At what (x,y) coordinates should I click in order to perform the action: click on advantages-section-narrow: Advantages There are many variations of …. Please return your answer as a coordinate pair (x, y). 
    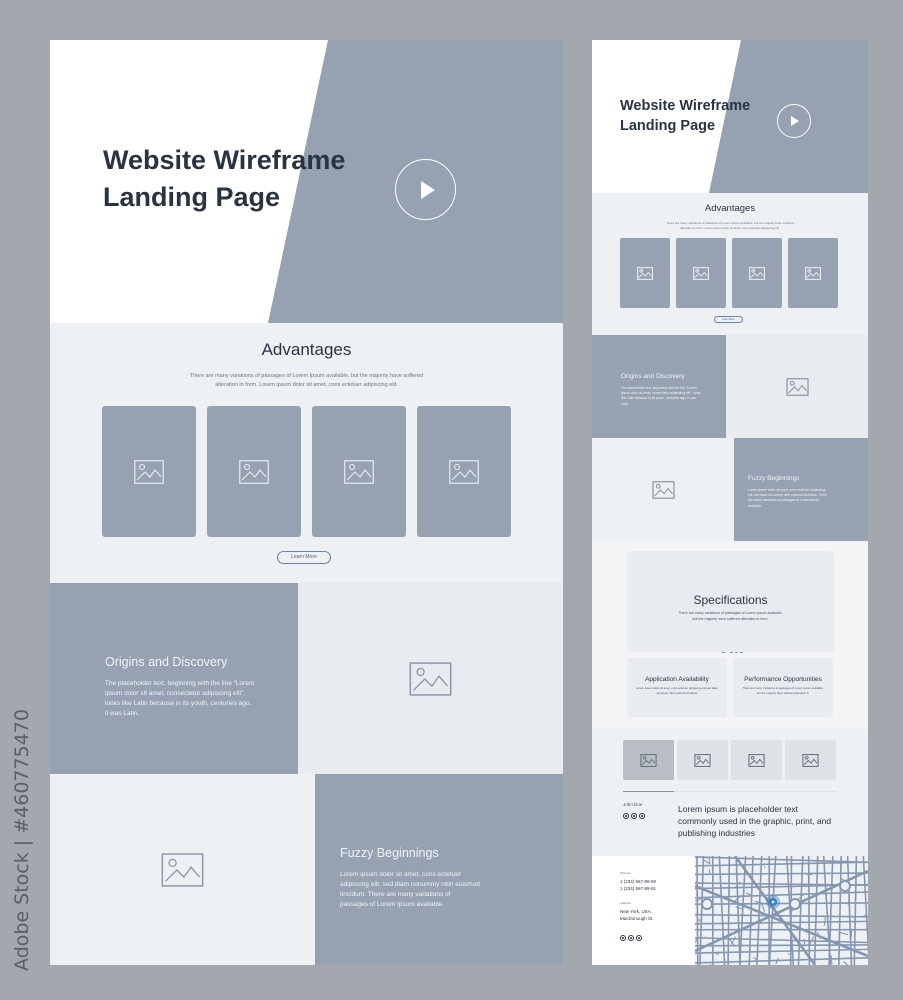
    Looking at the image, I should click on (730, 264).